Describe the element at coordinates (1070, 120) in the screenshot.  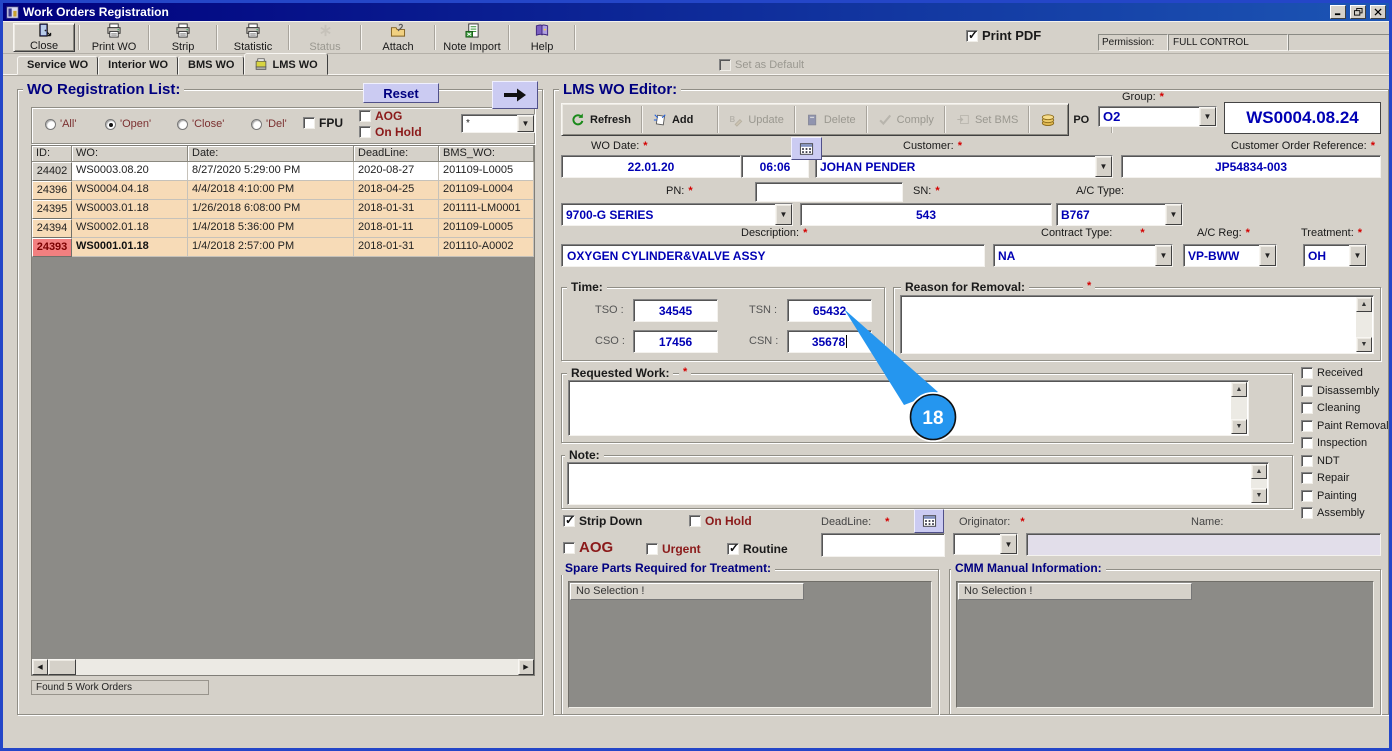
I see `po-button: PO` at that location.